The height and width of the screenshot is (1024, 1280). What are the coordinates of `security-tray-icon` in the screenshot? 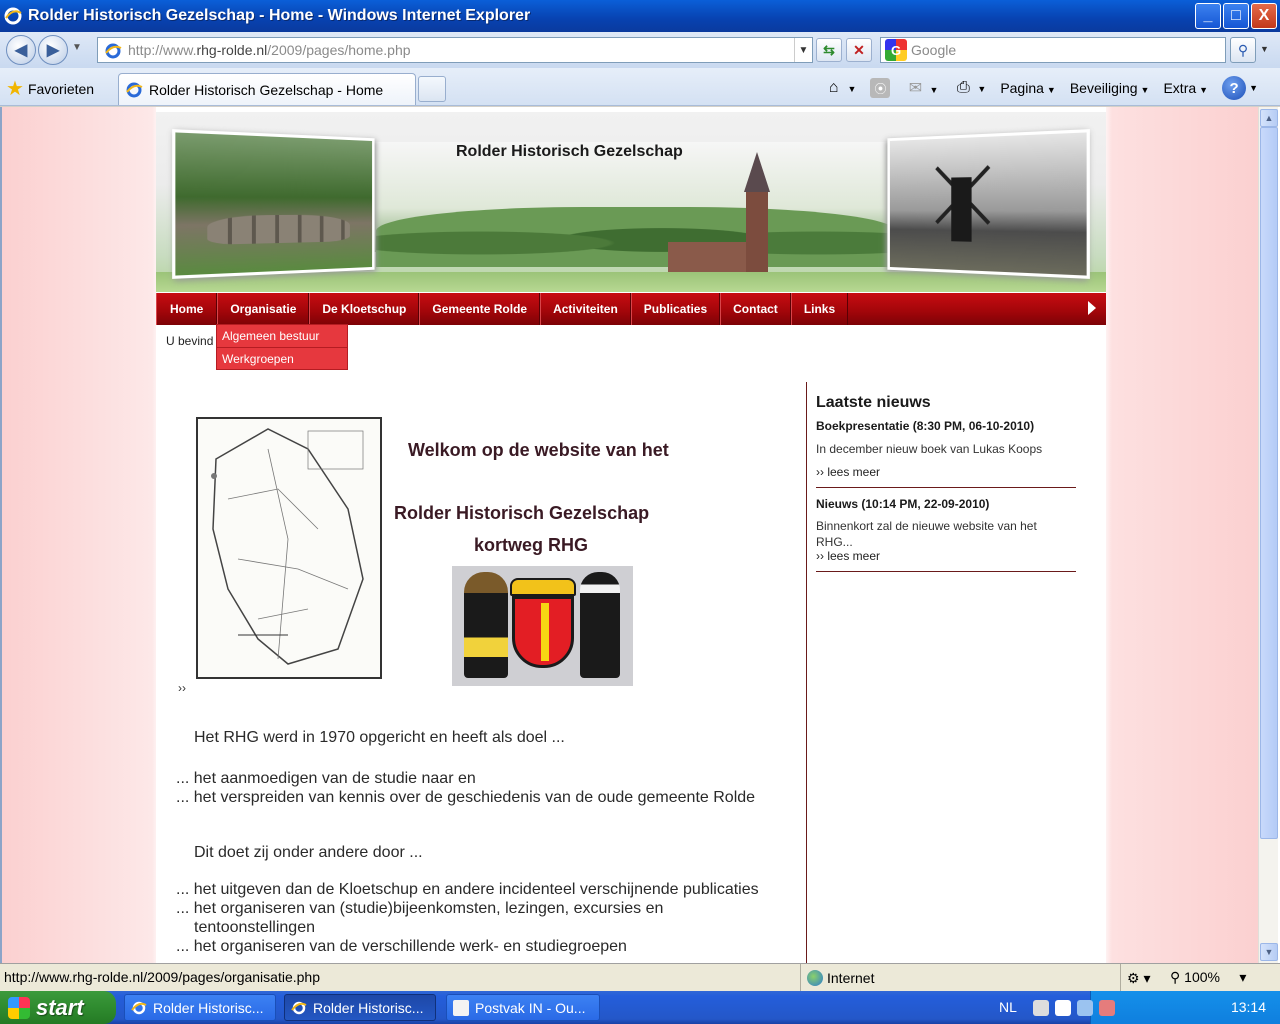 It's located at (1107, 1008).